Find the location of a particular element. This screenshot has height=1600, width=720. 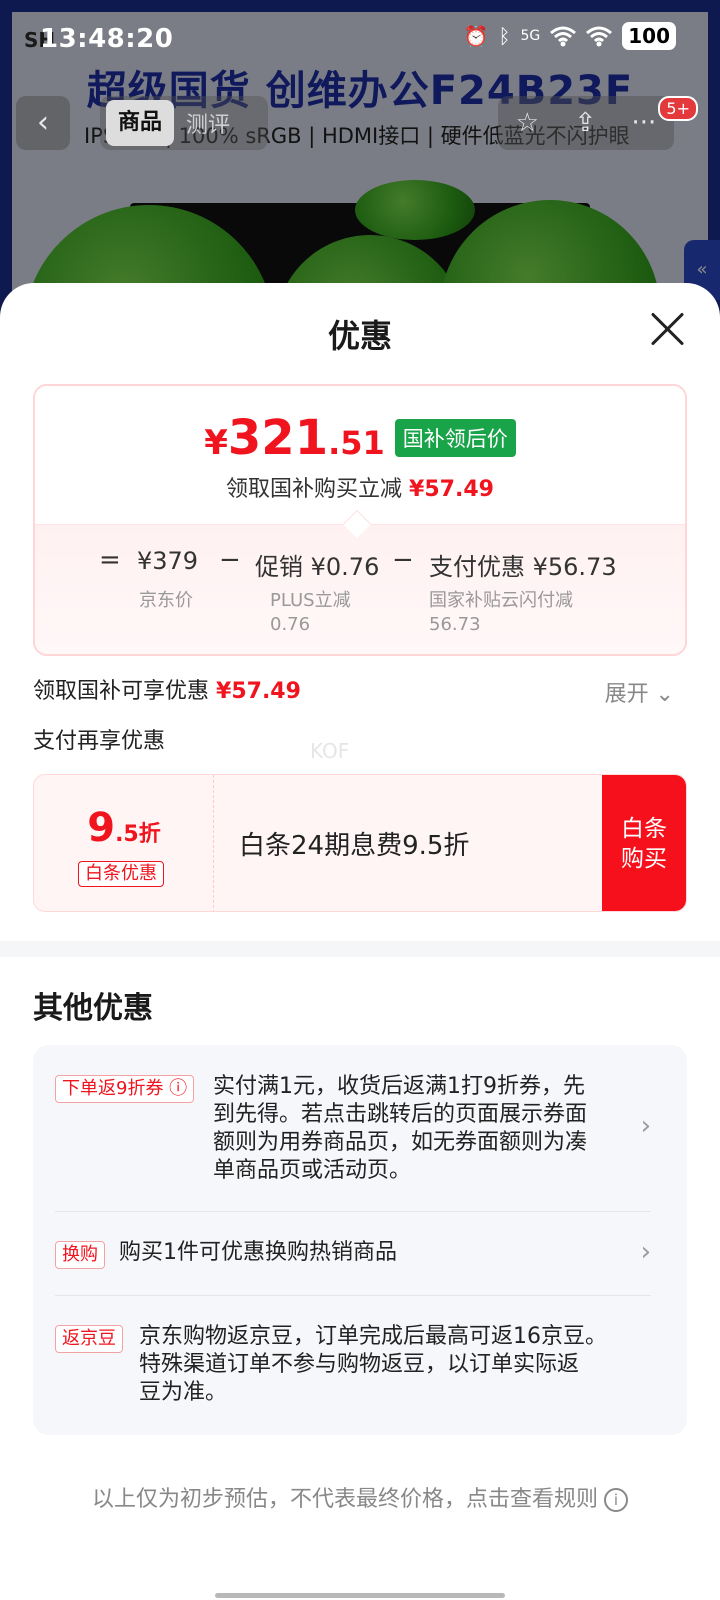

rules-link: 以上仅为初步预估，不代表最终价格，点击查看规则 i is located at coordinates (360, 1497).